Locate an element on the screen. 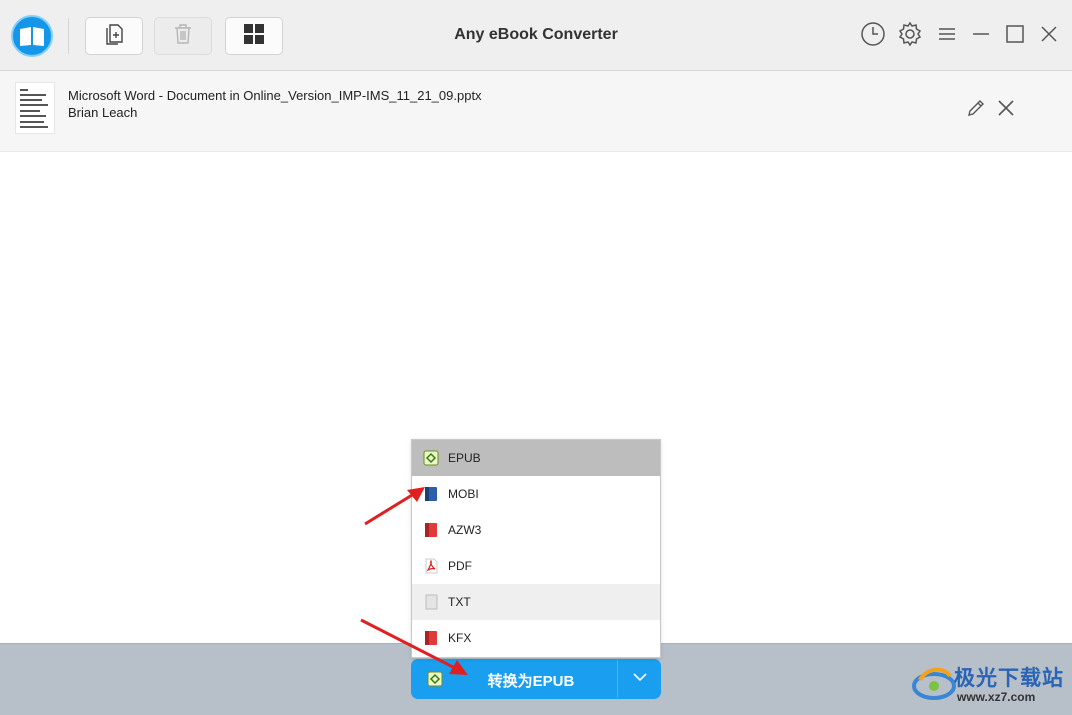 The height and width of the screenshot is (715, 1072). watermark-logo-icon is located at coordinates (934, 683).